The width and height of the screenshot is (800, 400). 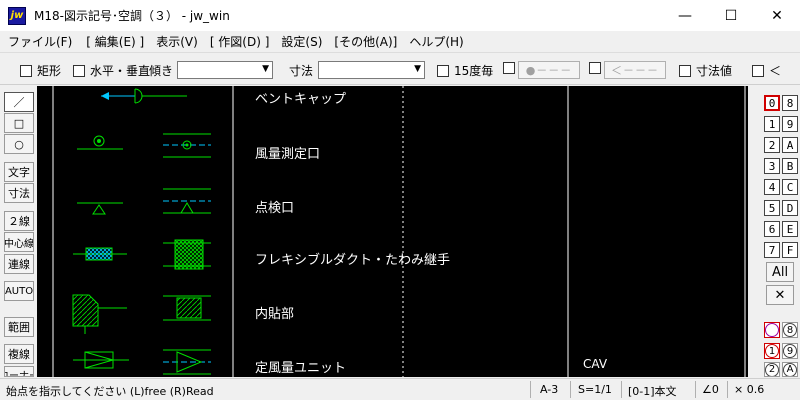 What do you see at coordinates (731, 15) in the screenshot?
I see `maximize-button: ☐` at bounding box center [731, 15].